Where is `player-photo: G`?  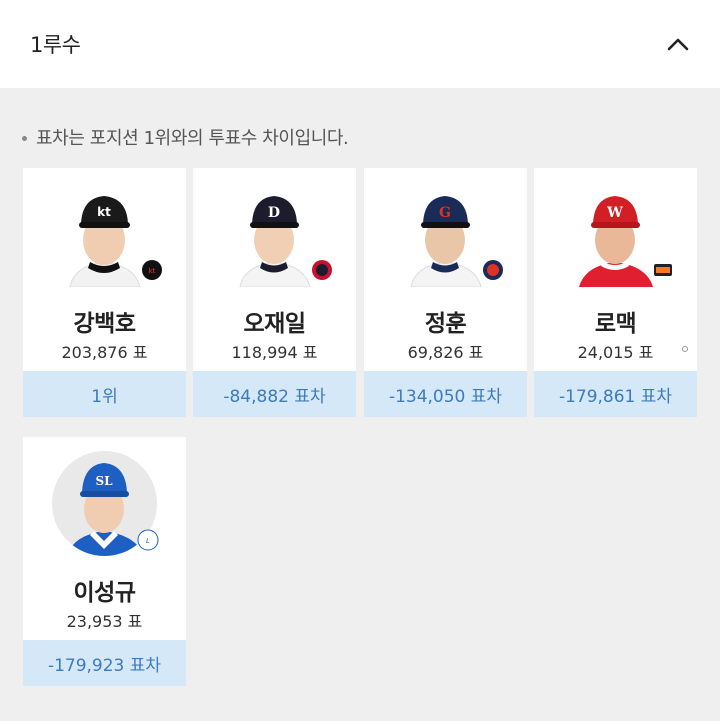 player-photo: G is located at coordinates (448, 235).